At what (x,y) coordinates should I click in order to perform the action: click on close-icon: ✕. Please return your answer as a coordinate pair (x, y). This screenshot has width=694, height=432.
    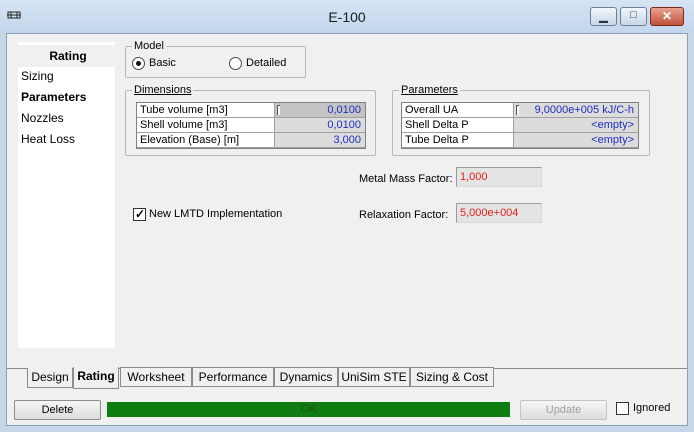
    Looking at the image, I should click on (667, 16).